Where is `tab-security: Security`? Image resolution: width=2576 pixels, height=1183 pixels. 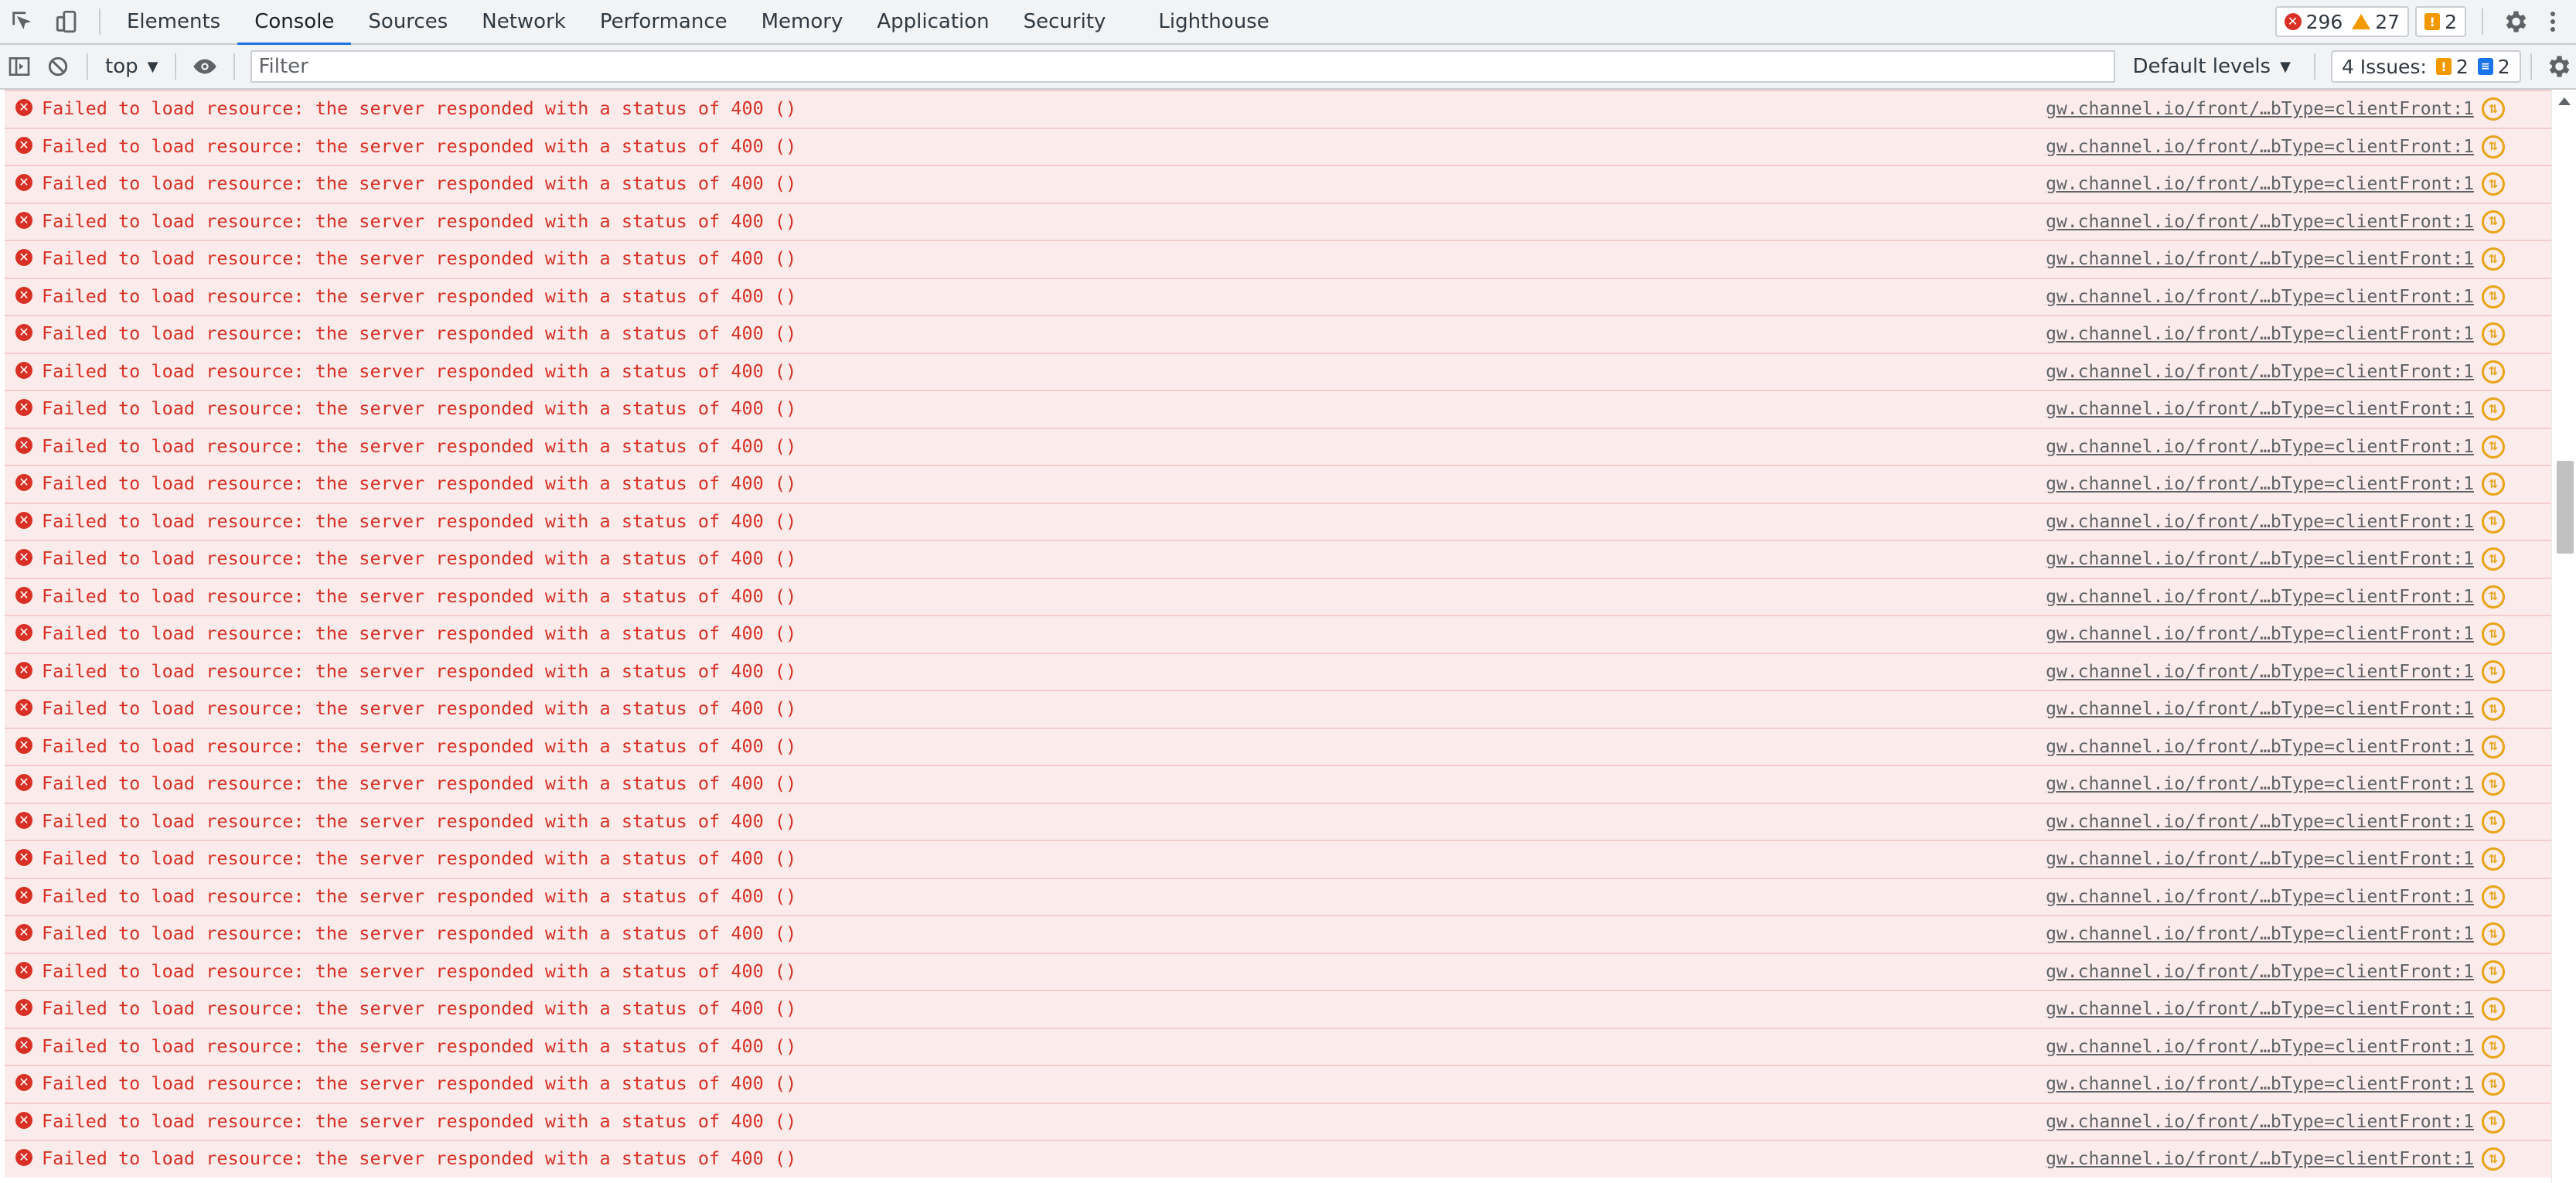
tab-security: Security is located at coordinates (1065, 22).